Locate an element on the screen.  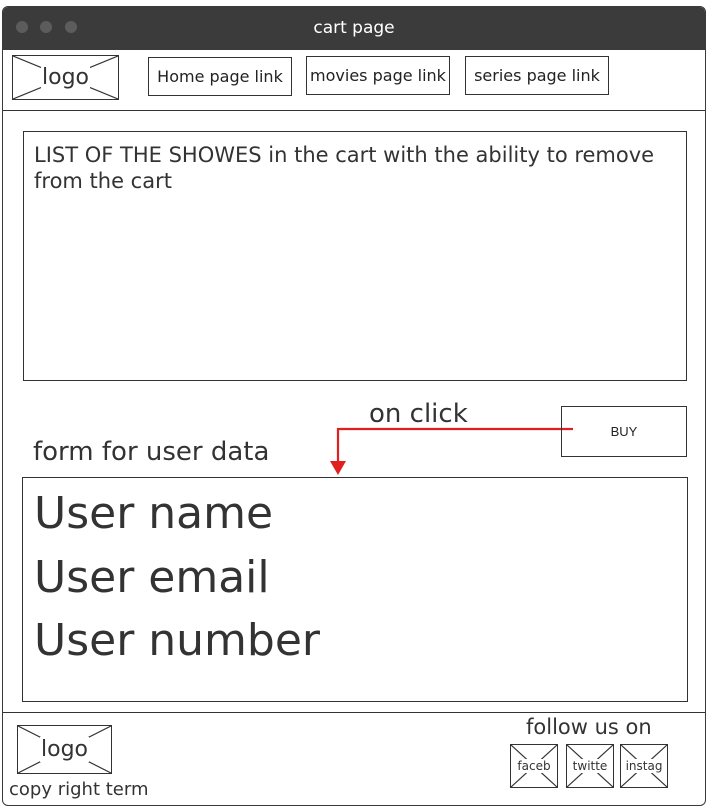
instagram-label: instag is located at coordinates (644, 766).